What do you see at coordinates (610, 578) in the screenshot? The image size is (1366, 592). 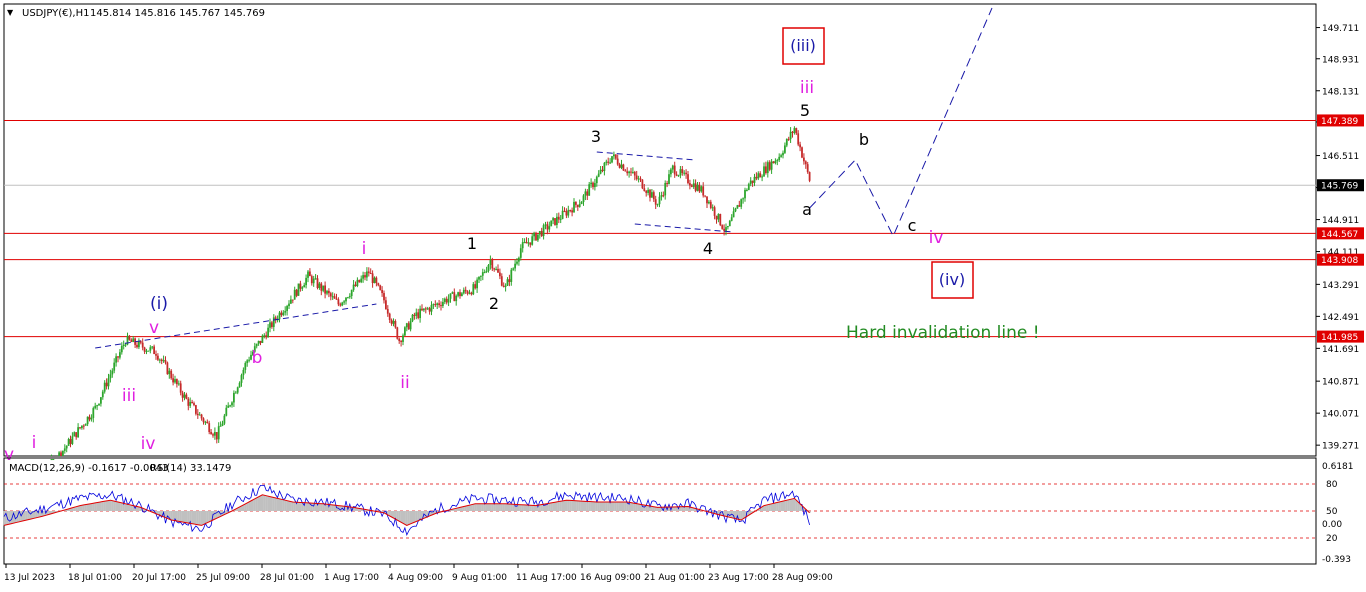 I see `time-tick-label: 16 Aug 09:00` at bounding box center [610, 578].